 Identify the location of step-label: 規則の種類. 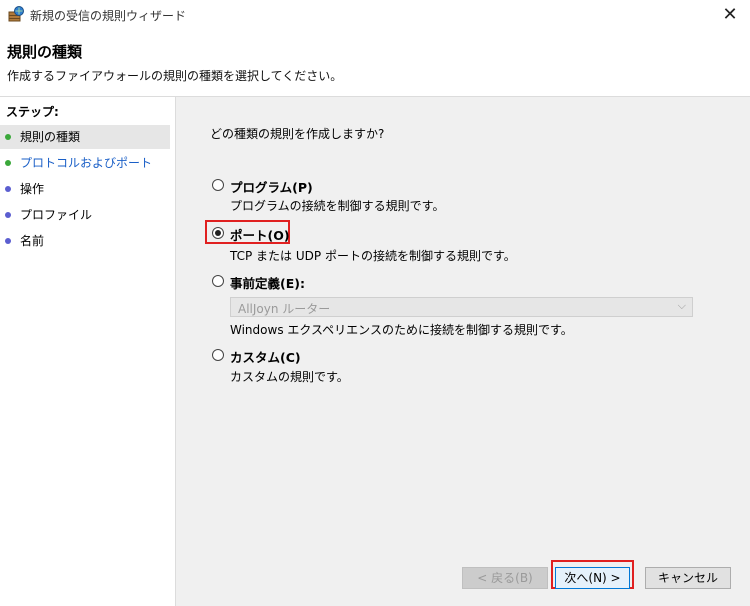
(50, 137).